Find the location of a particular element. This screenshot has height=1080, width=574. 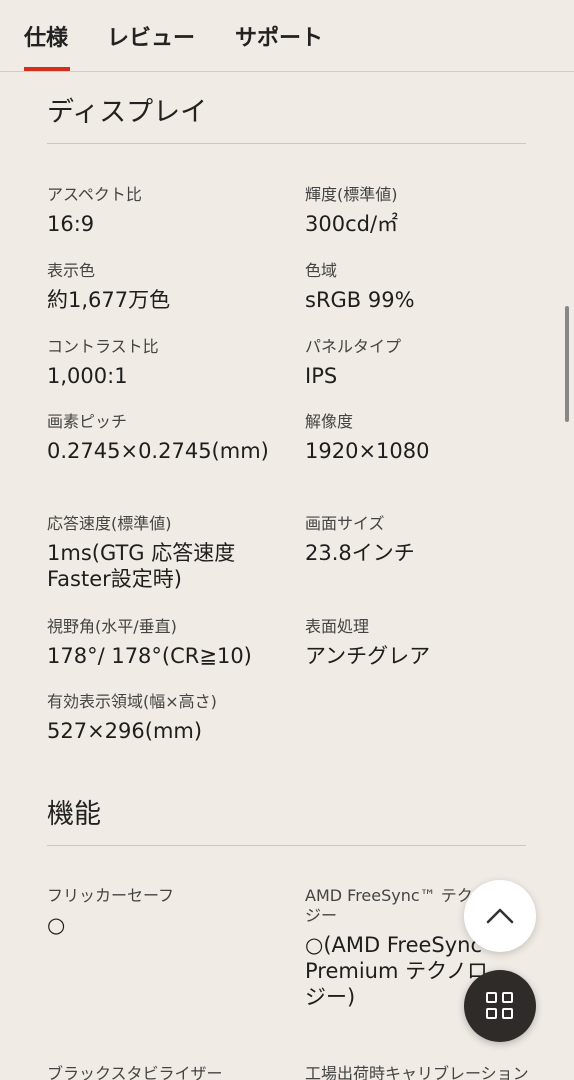

spec-label: フリッカーセーフ is located at coordinates (111, 895).